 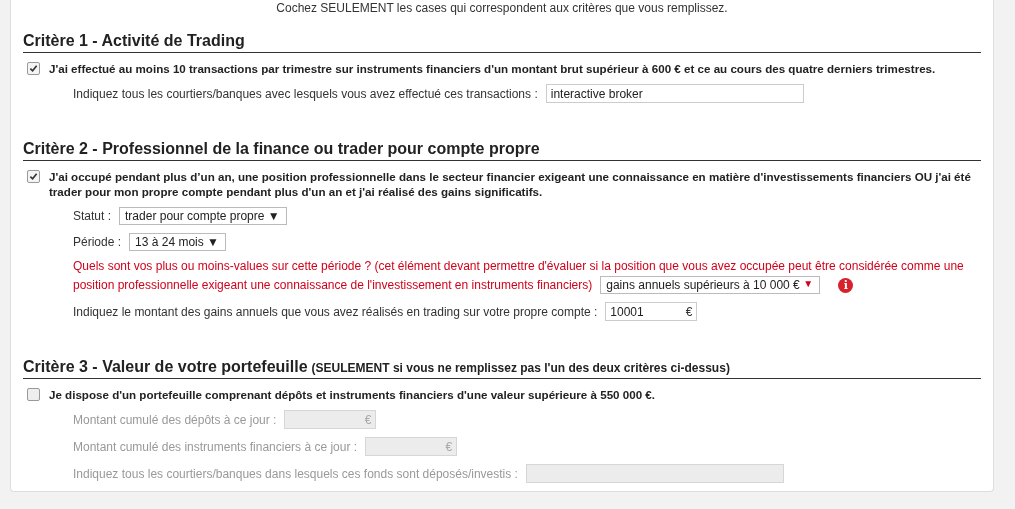 What do you see at coordinates (352, 394) in the screenshot?
I see `checkbox-label: Je dispose d'un portefeuille comprenant dépôts et instruments financiers d'une valeur supérieure à 550 000 €.` at bounding box center [352, 394].